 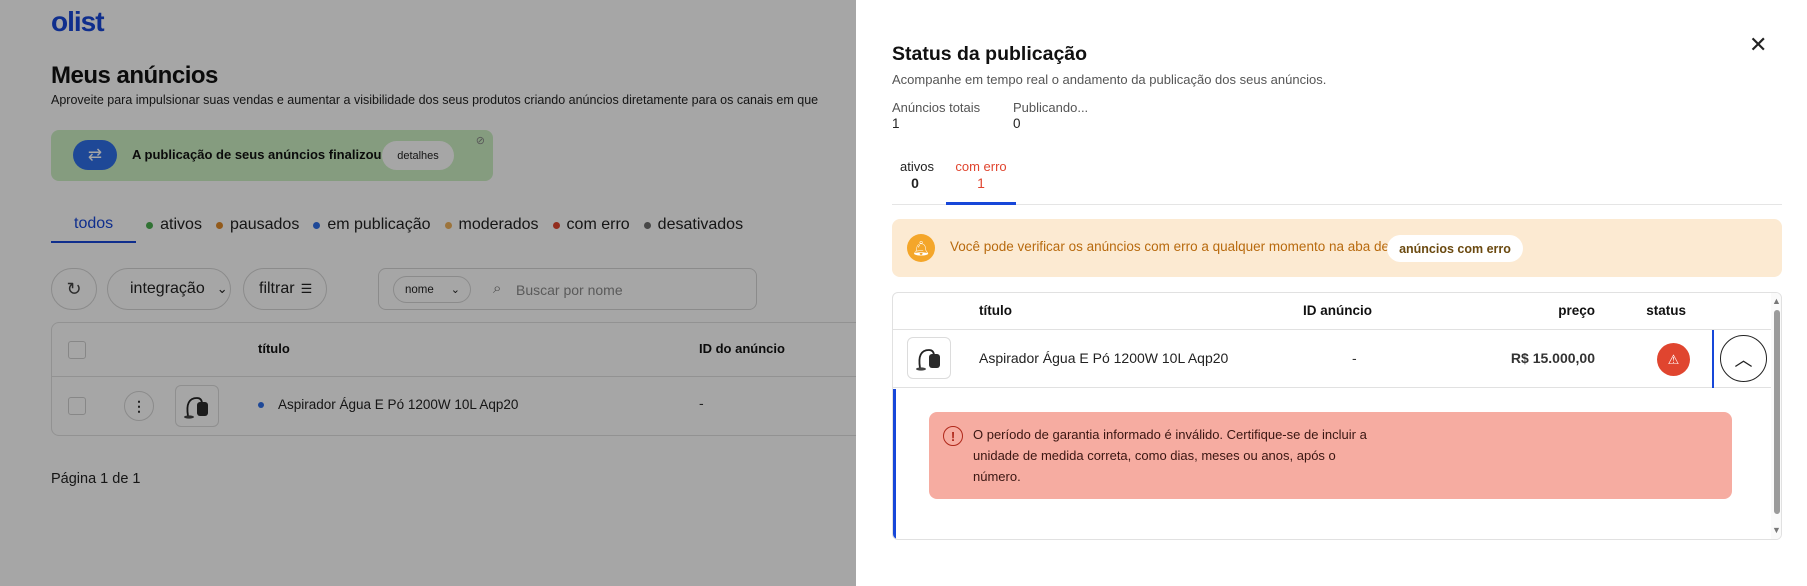 I want to click on tab-com-erro: com erro 1, so click(x=981, y=175).